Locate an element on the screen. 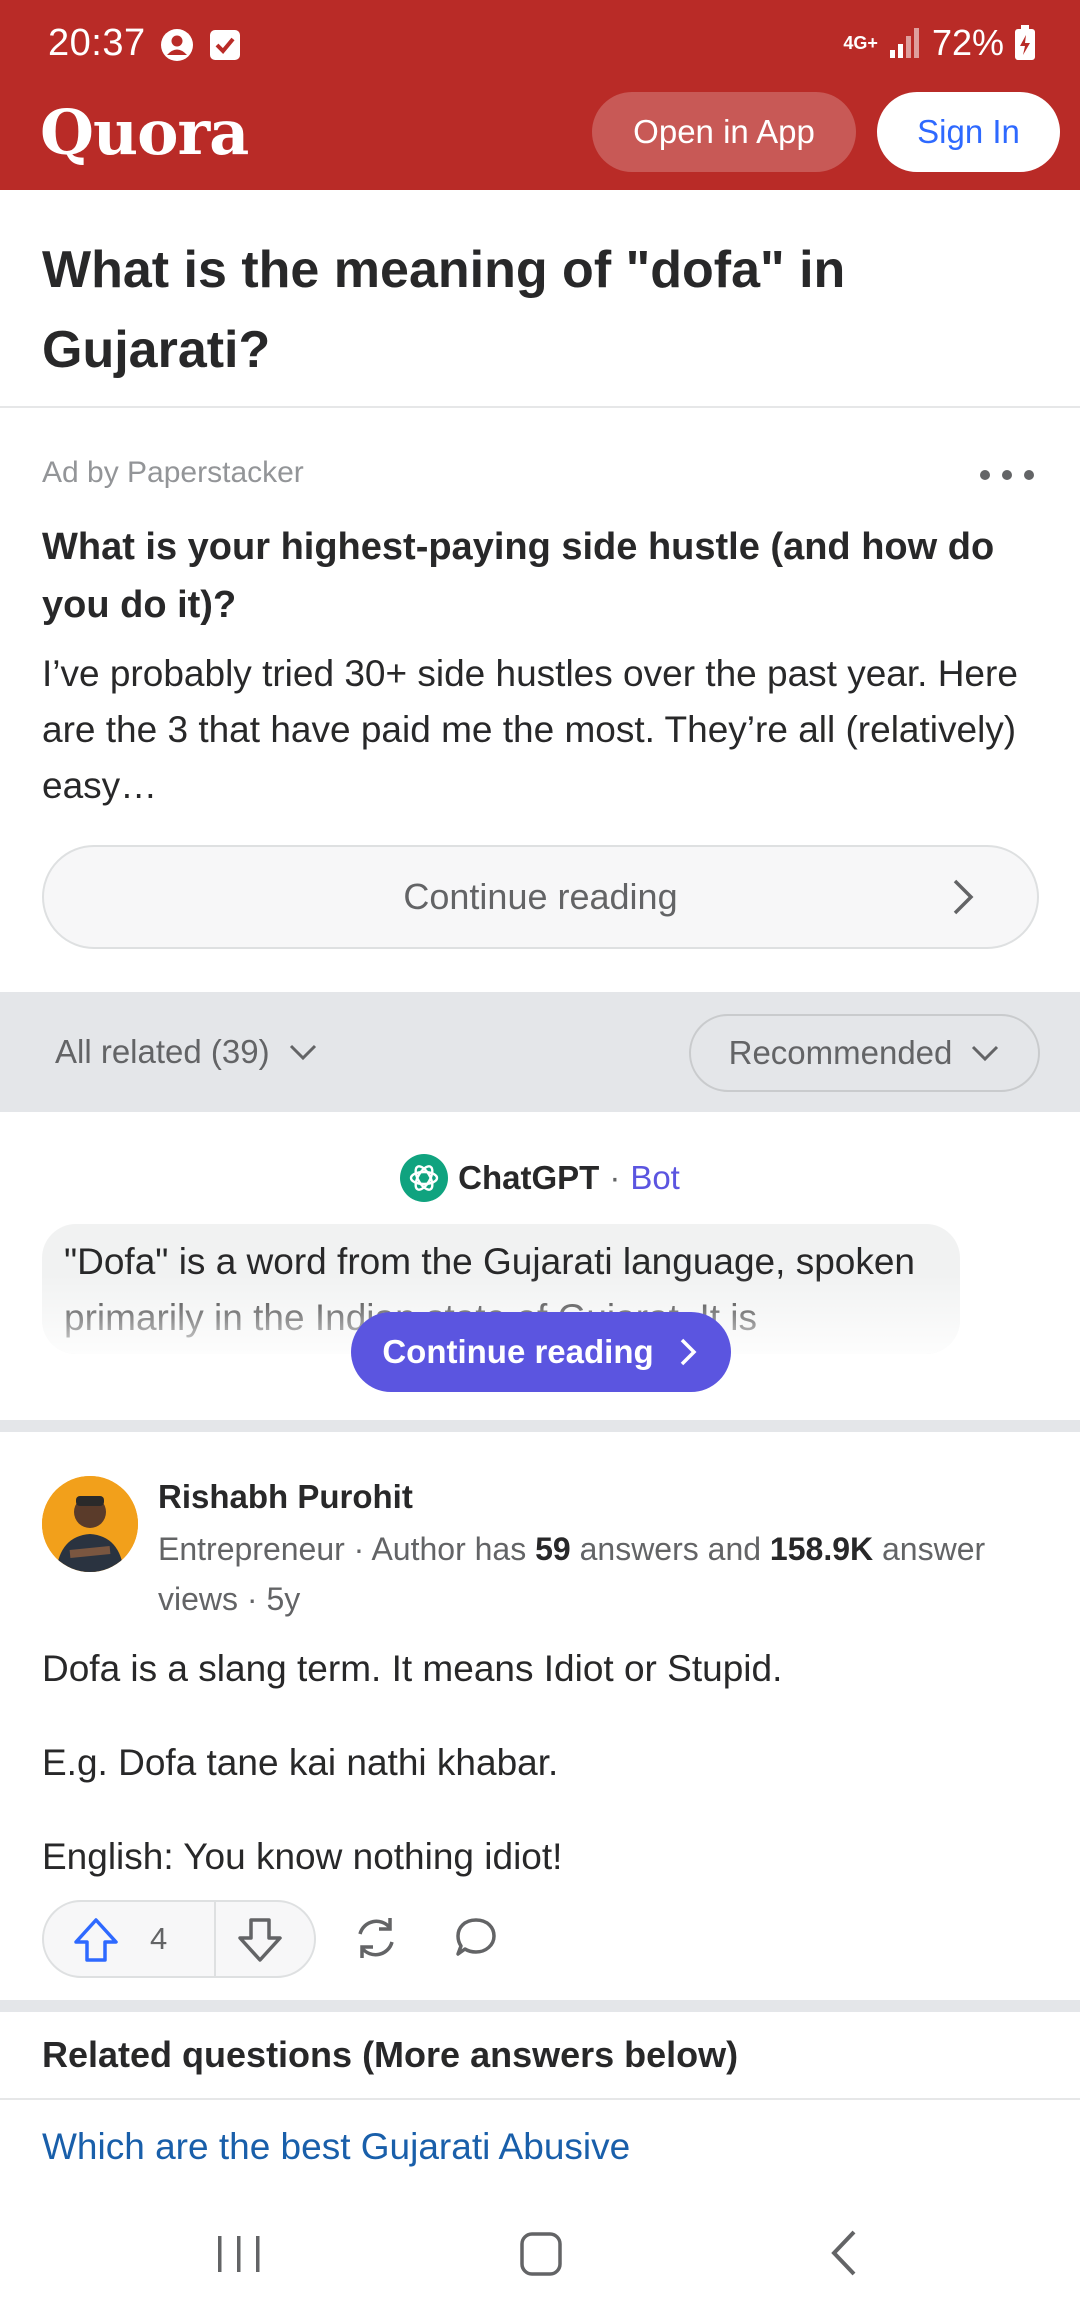 The image size is (1080, 2316). chatgpt-logo-icon is located at coordinates (424, 1178).